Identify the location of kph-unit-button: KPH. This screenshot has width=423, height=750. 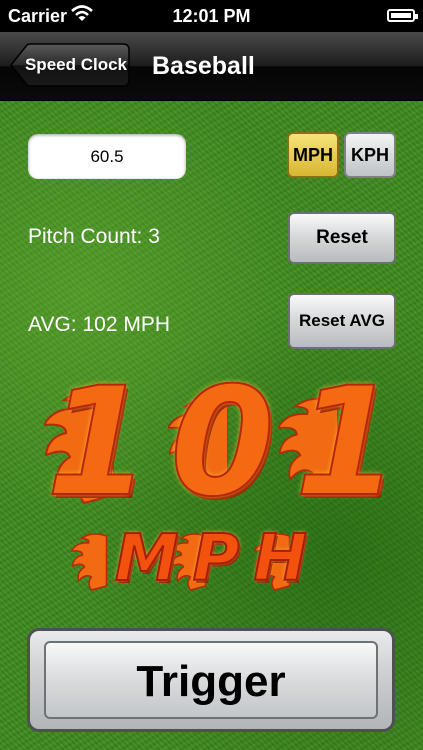
(370, 155).